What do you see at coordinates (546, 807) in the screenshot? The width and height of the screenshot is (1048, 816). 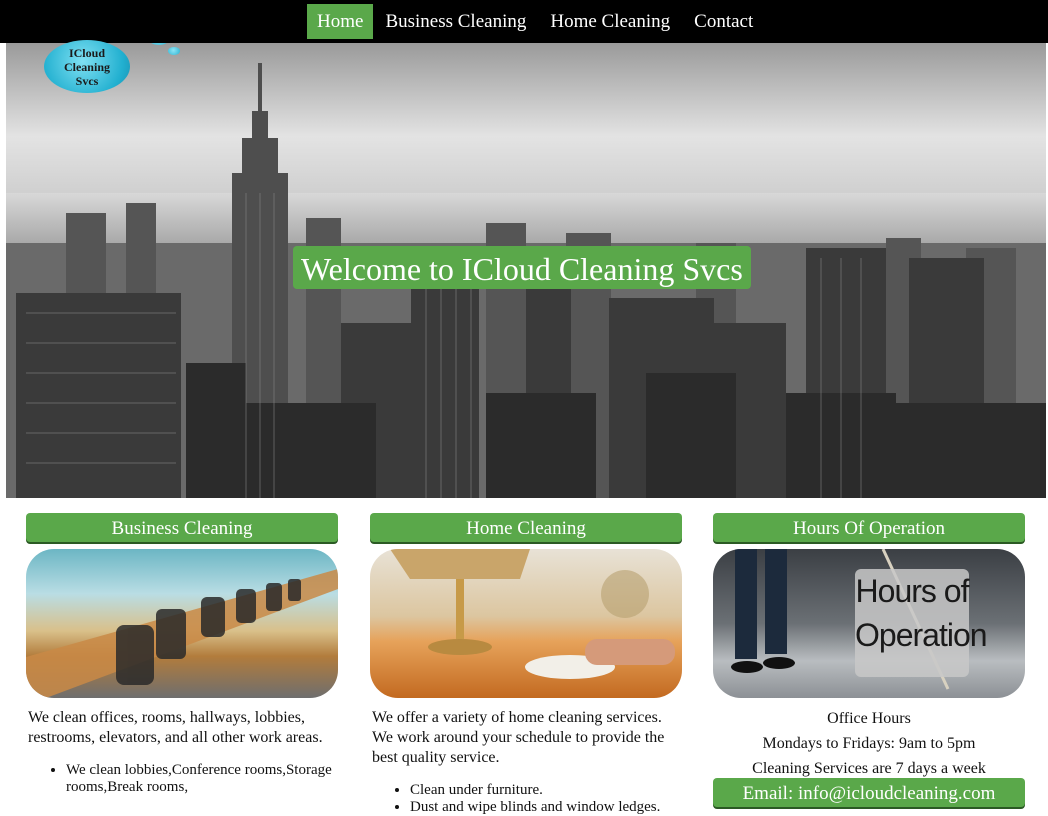 I see `list-item: Dust and wipe blinds and window ledges.` at bounding box center [546, 807].